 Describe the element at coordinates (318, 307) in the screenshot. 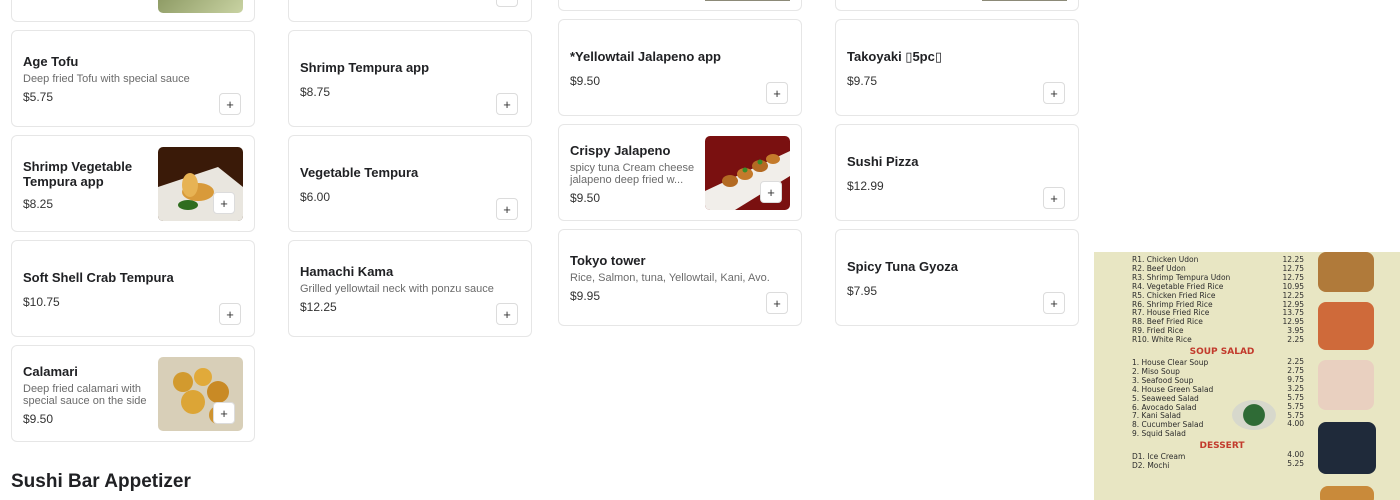

I see `item-price: $12.25` at that location.